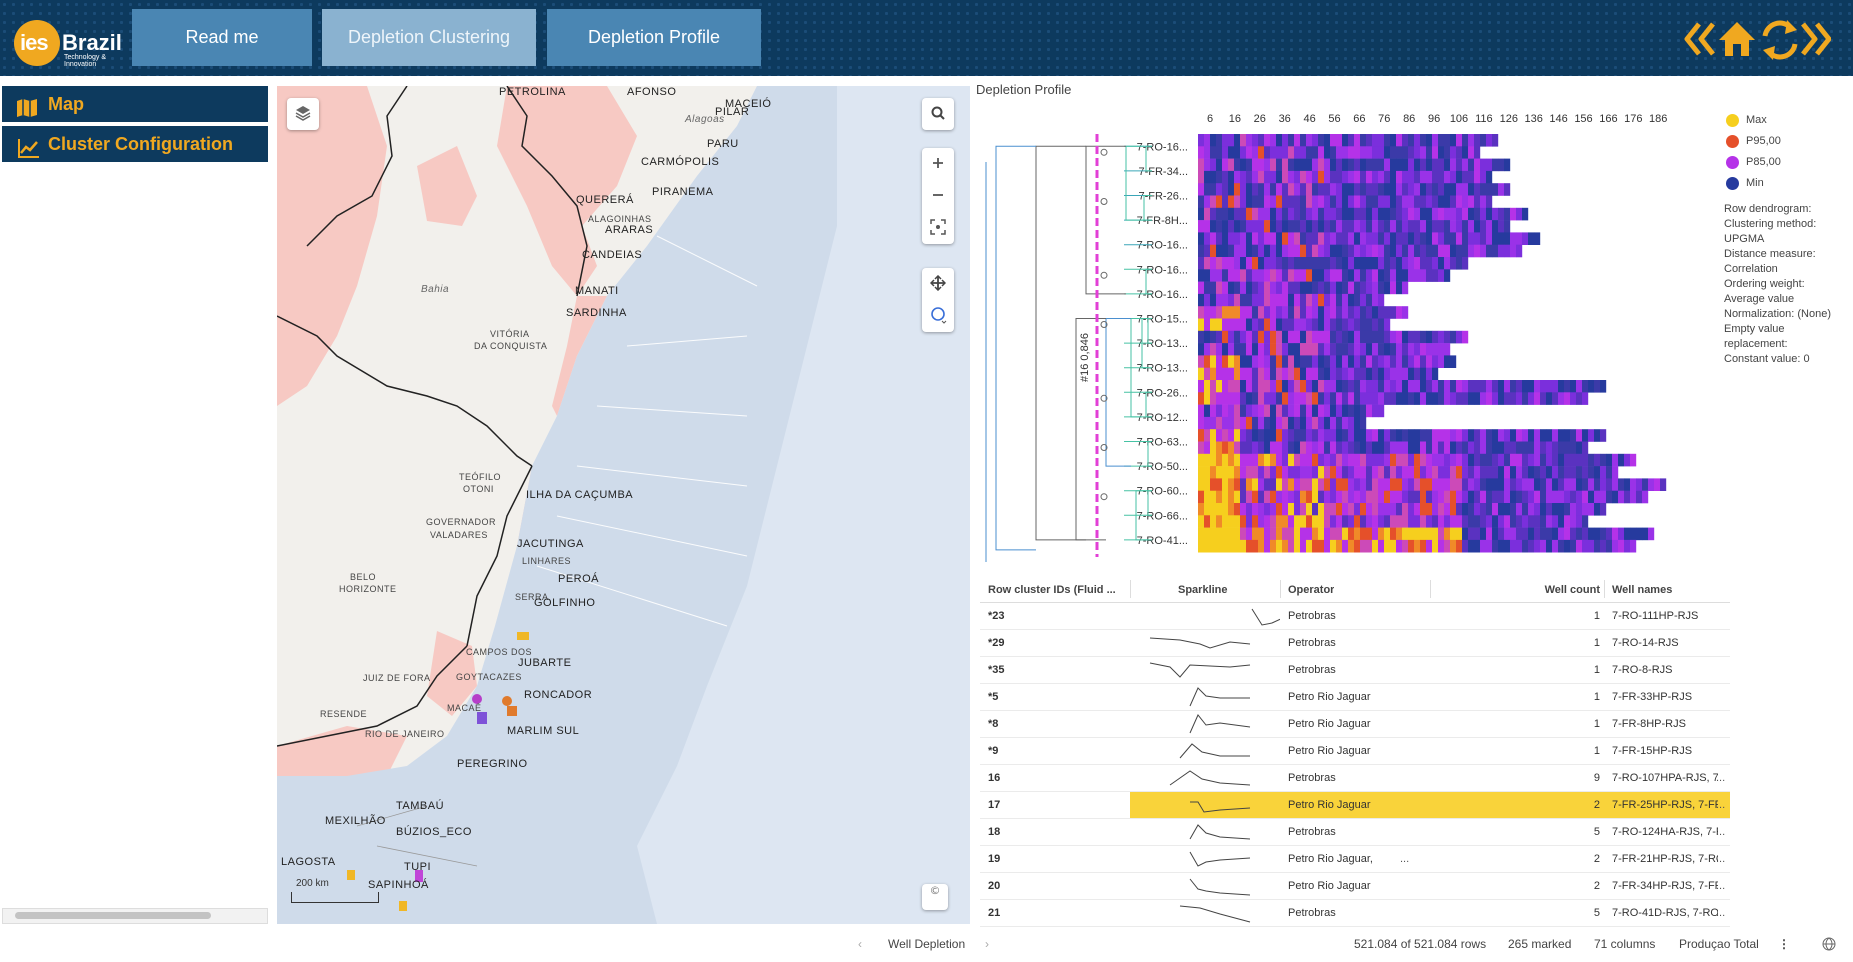 Image resolution: width=1853 pixels, height=962 pixels. Describe the element at coordinates (1788, 162) in the screenshot. I see `legend-item-p85: P85,00` at that location.